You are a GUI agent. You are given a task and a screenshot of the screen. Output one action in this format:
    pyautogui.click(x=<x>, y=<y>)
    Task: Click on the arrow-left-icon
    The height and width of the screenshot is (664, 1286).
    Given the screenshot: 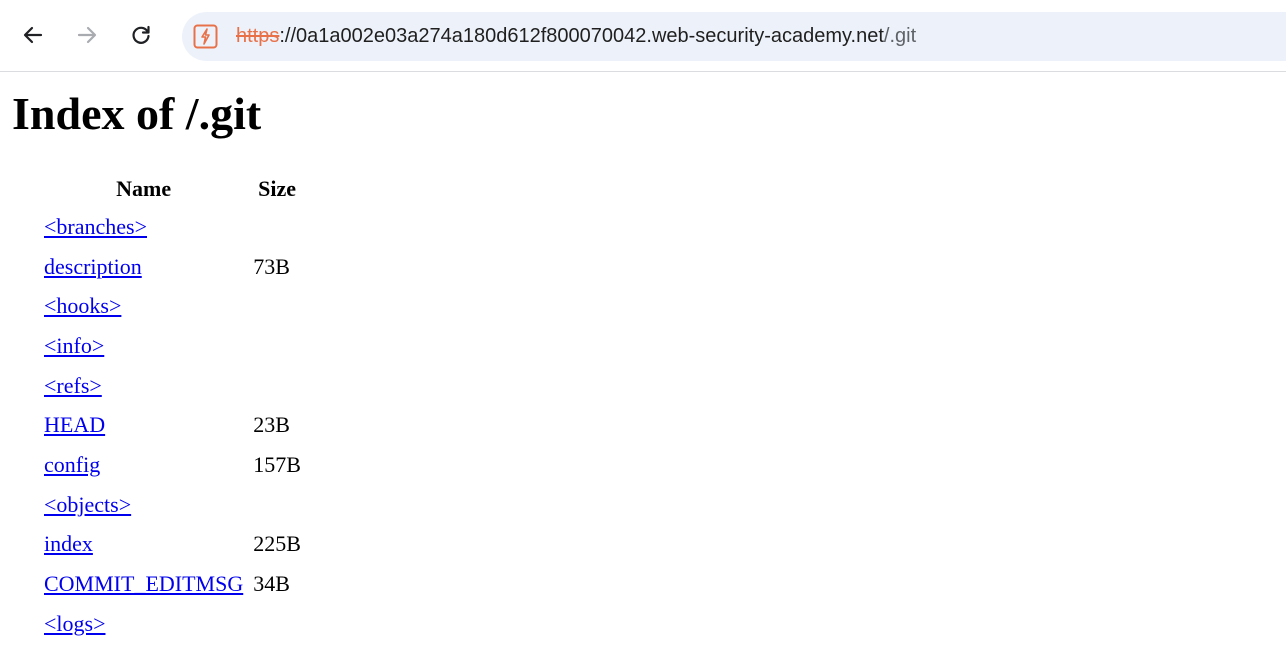 What is the action you would take?
    pyautogui.click(x=33, y=35)
    